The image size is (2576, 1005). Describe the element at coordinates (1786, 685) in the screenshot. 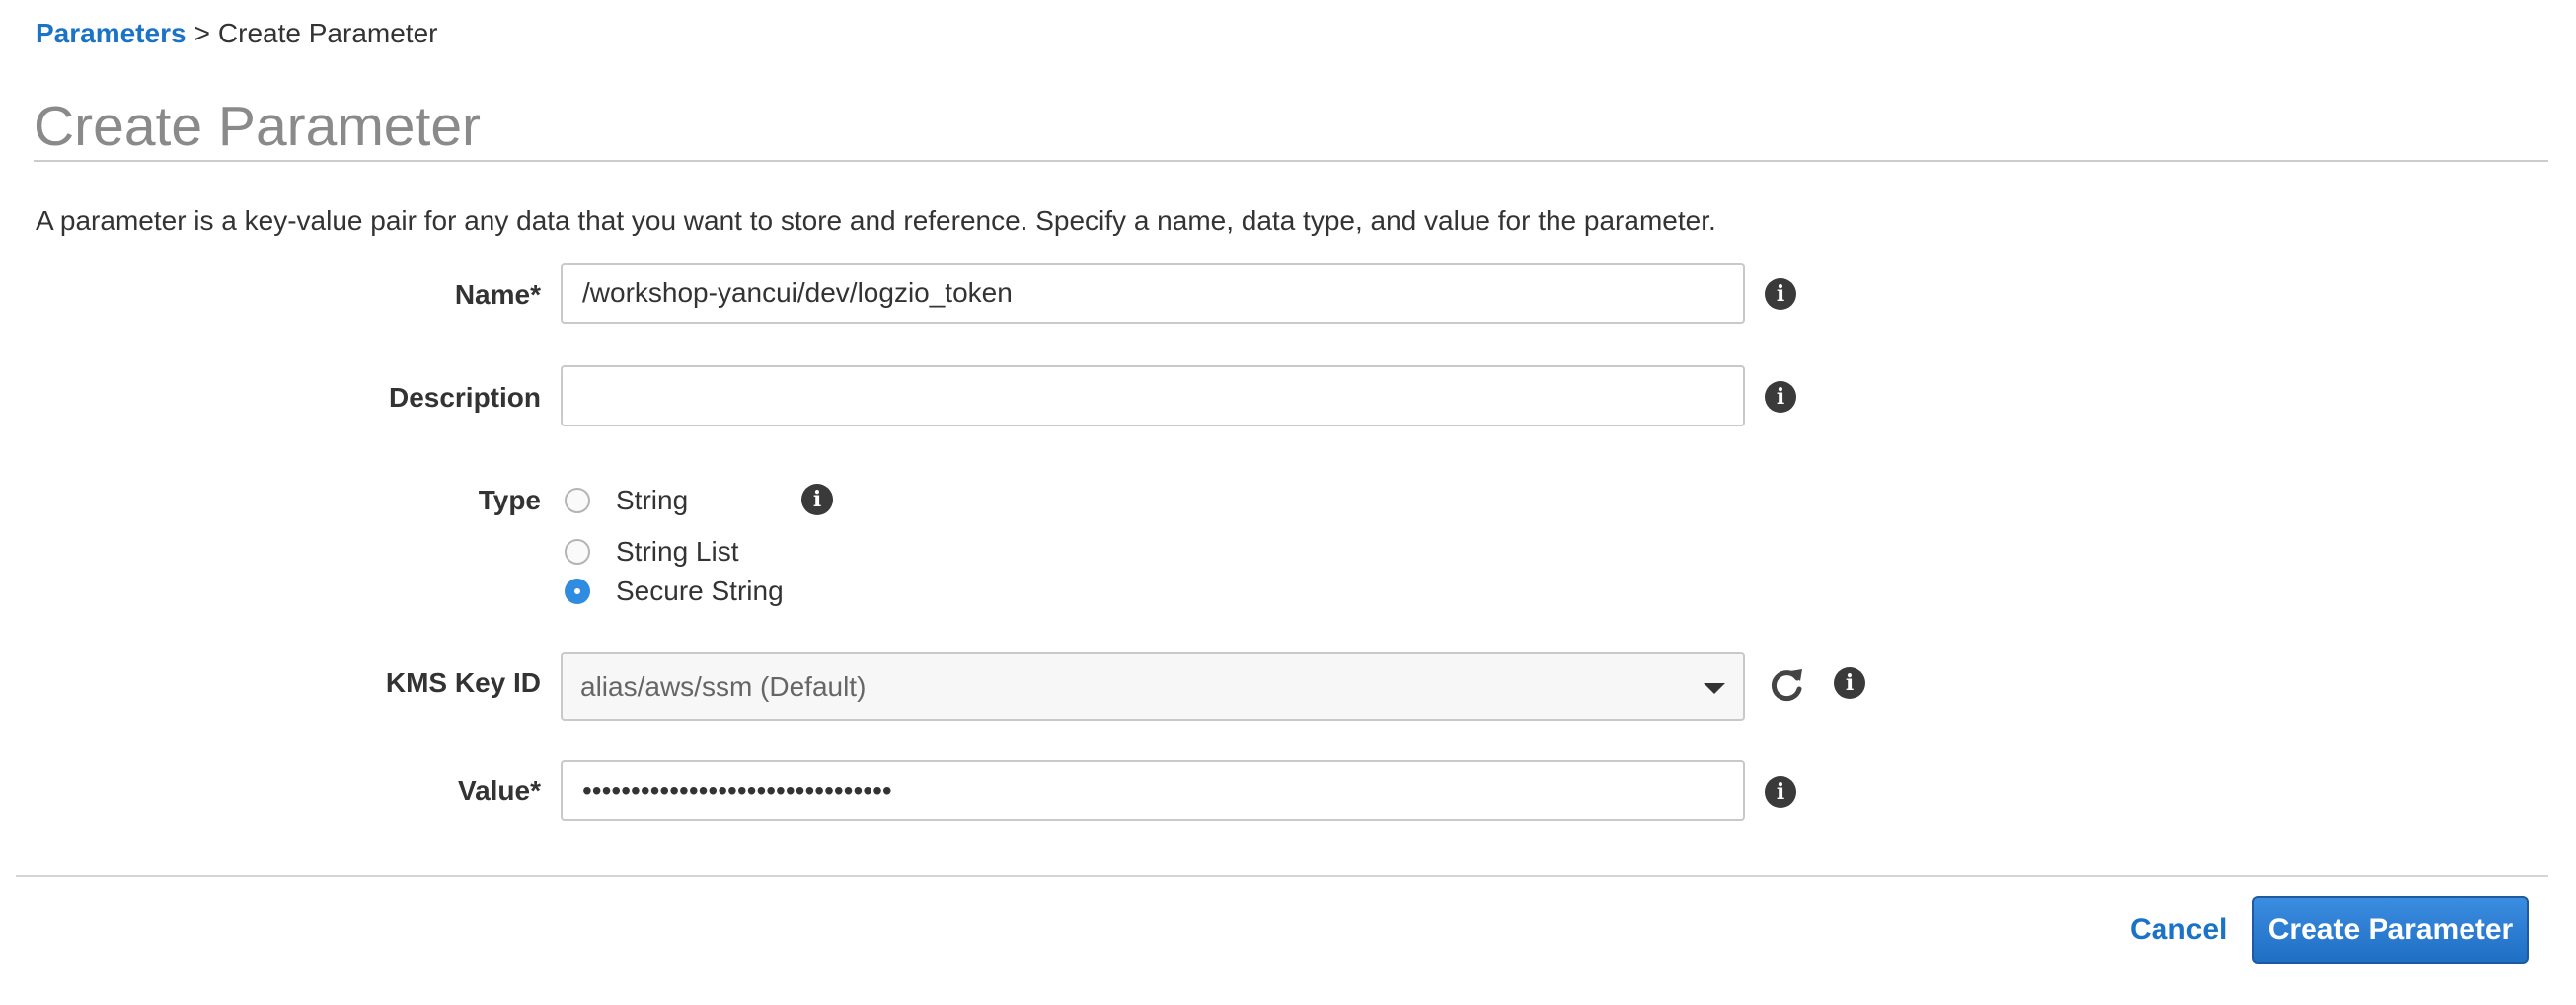

I see `refresh-icon` at that location.